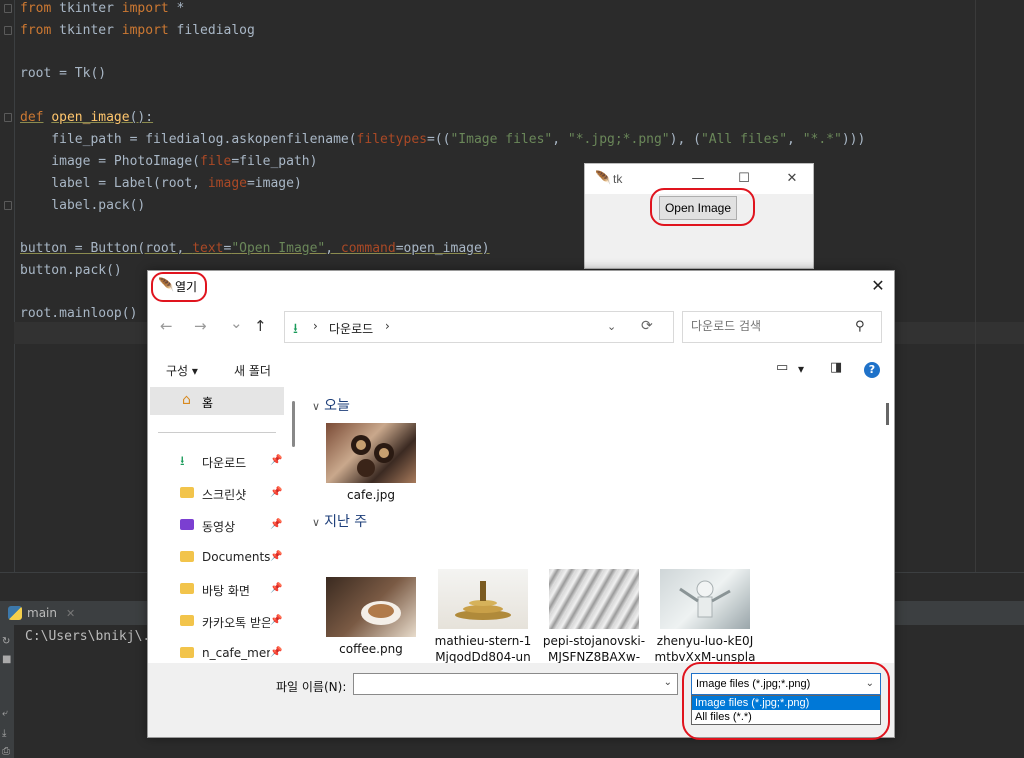 This screenshot has width=1024, height=758. Describe the element at coordinates (860, 326) in the screenshot. I see `search-icon: ⚲` at that location.